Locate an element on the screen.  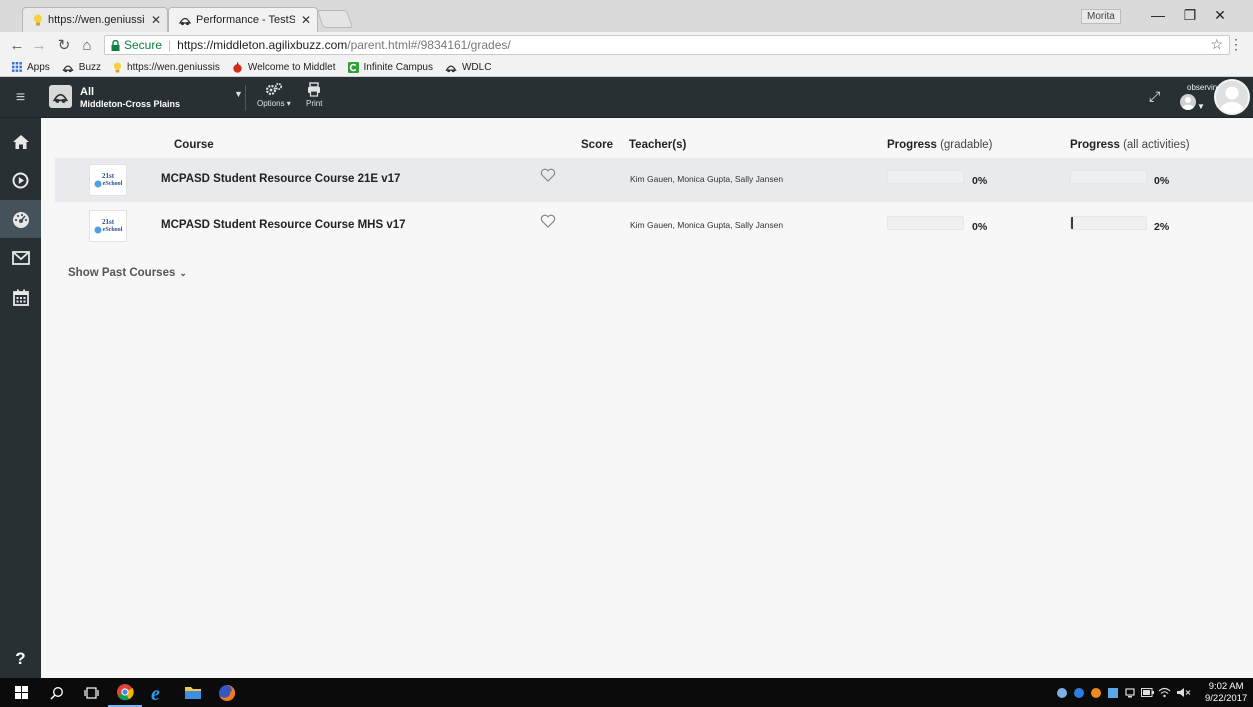
chrome-icon is located at coordinates (125, 692).